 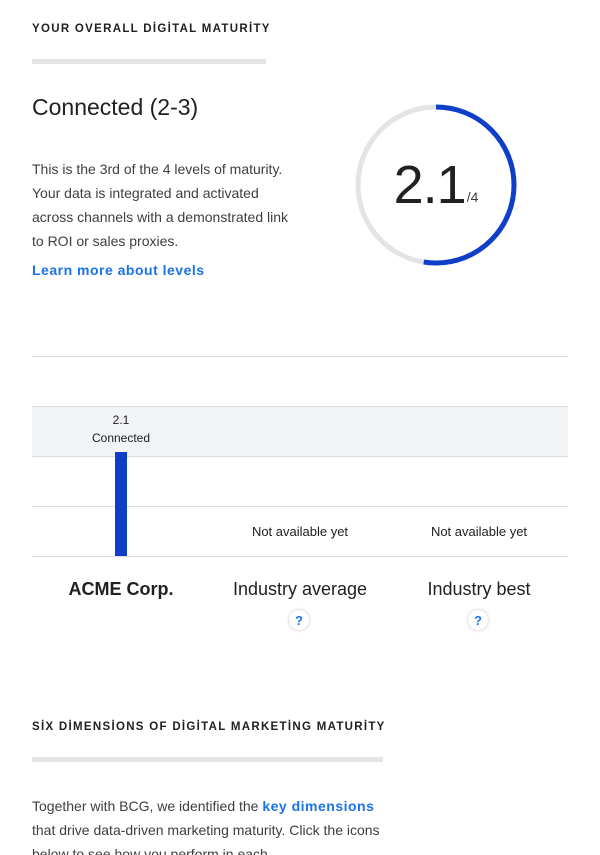 What do you see at coordinates (300, 531) in the screenshot?
I see `industry-average-status: Not available yet` at bounding box center [300, 531].